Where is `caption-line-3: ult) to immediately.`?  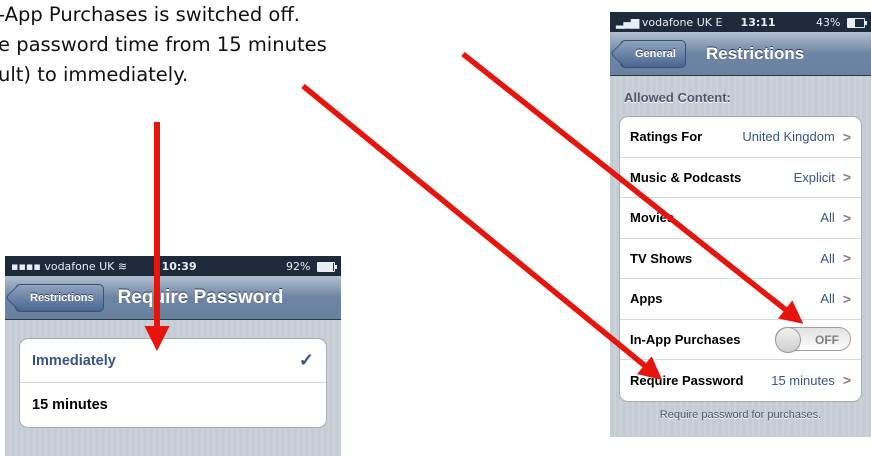 caption-line-3: ult) to immediately. is located at coordinates (94, 74).